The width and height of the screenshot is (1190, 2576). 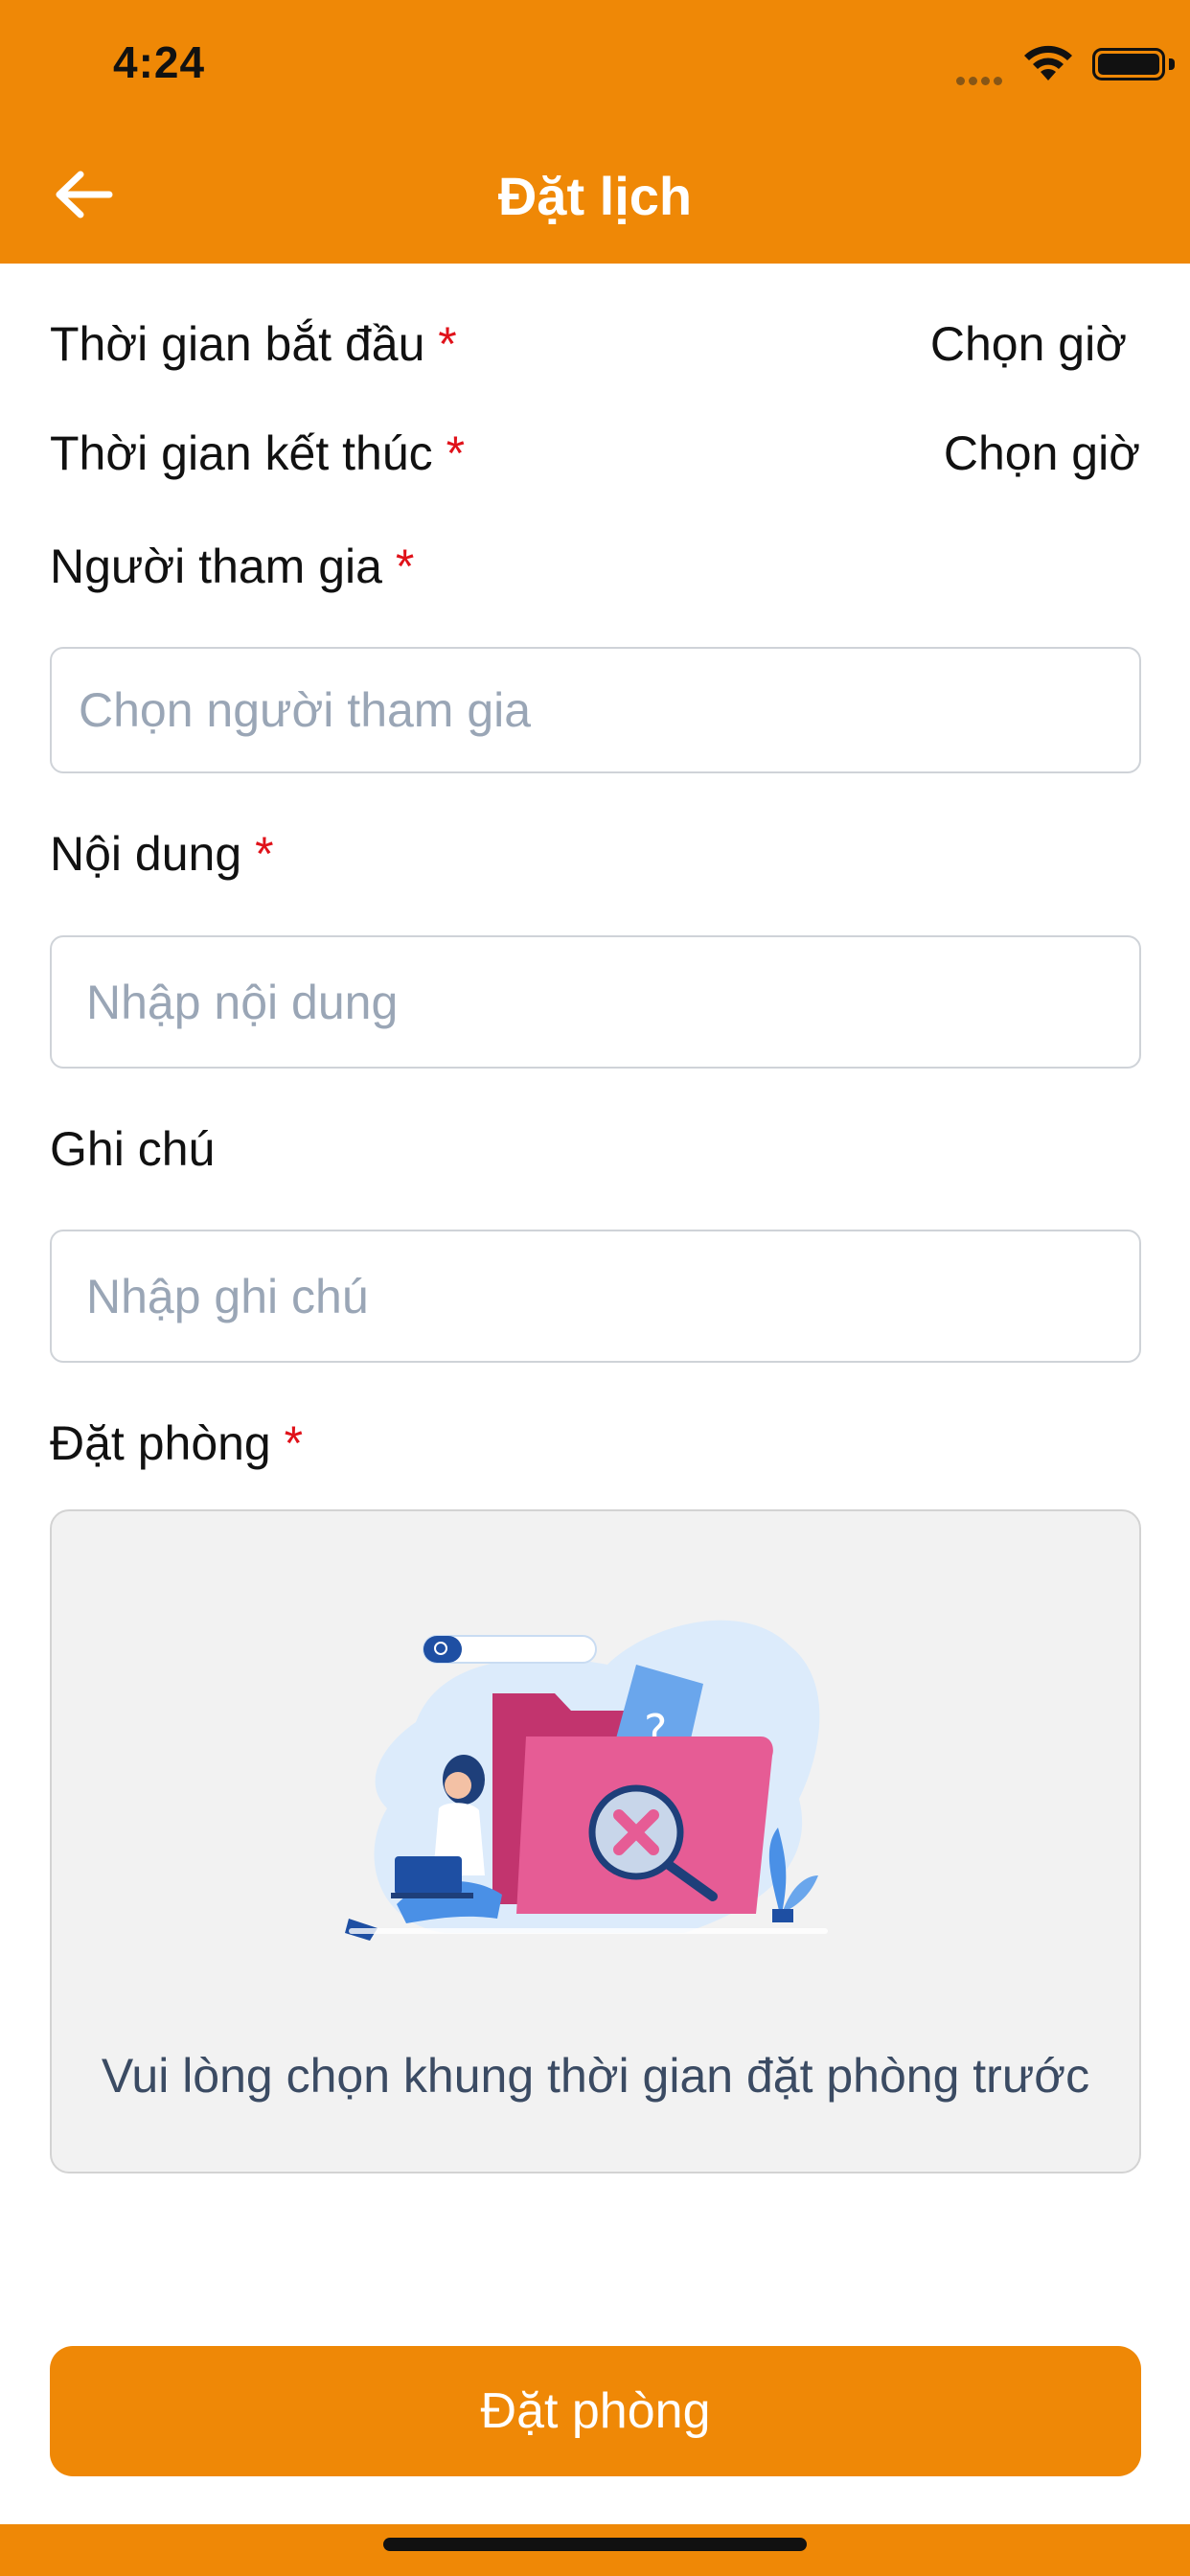 I want to click on battery-cap, so click(x=1172, y=64).